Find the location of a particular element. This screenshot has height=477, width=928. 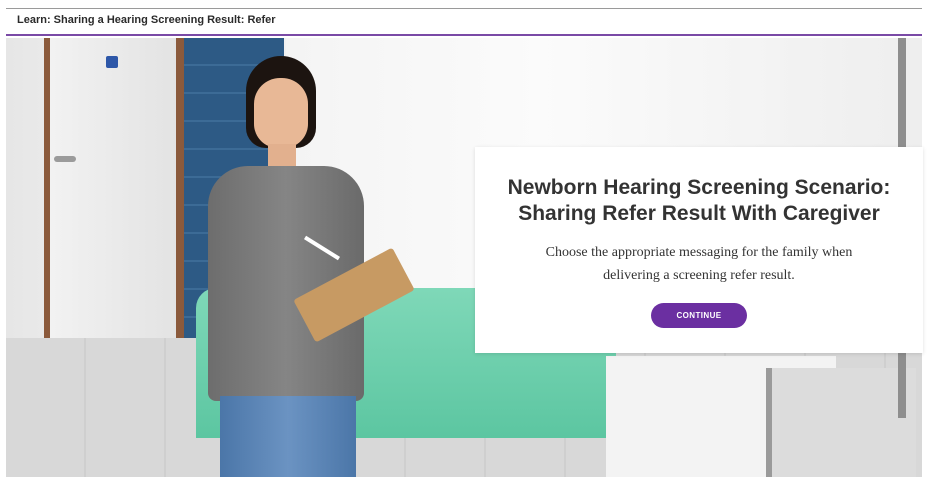

scene-door is located at coordinates (110, 190).